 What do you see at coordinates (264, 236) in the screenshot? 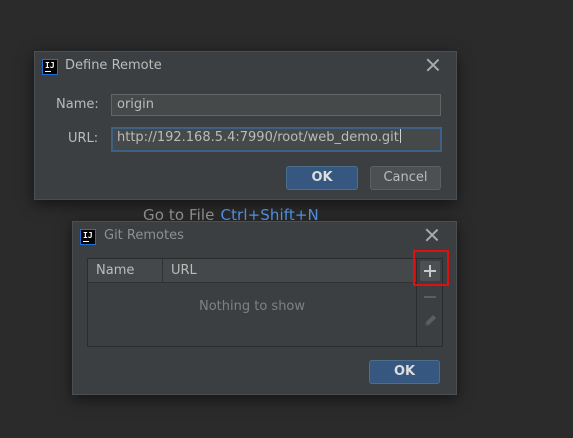
I see `dialog-titlebar: IJ Git Remotes` at bounding box center [264, 236].